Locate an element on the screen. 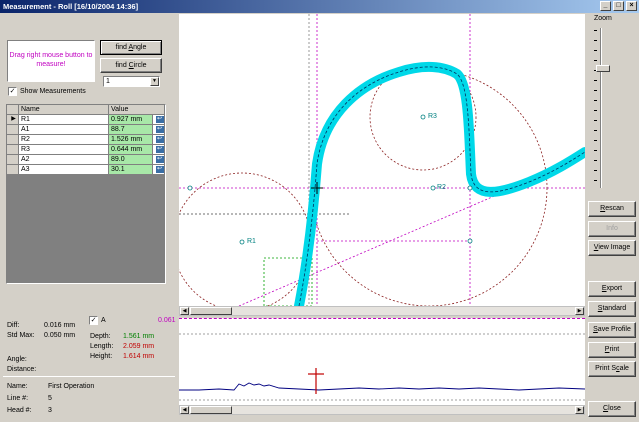  find-angle-pre: find is located at coordinates (122, 47).